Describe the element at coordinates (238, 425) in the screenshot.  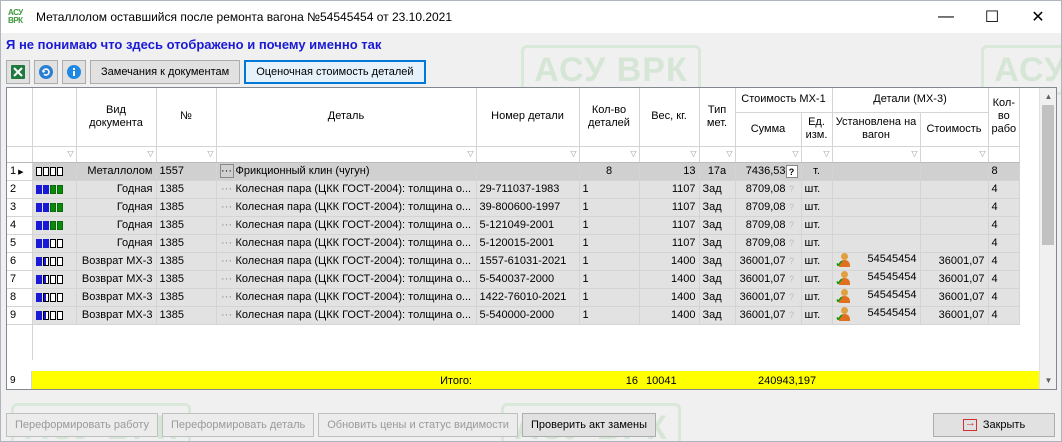
I see `reform-detail-button: Переформировать деталь` at that location.